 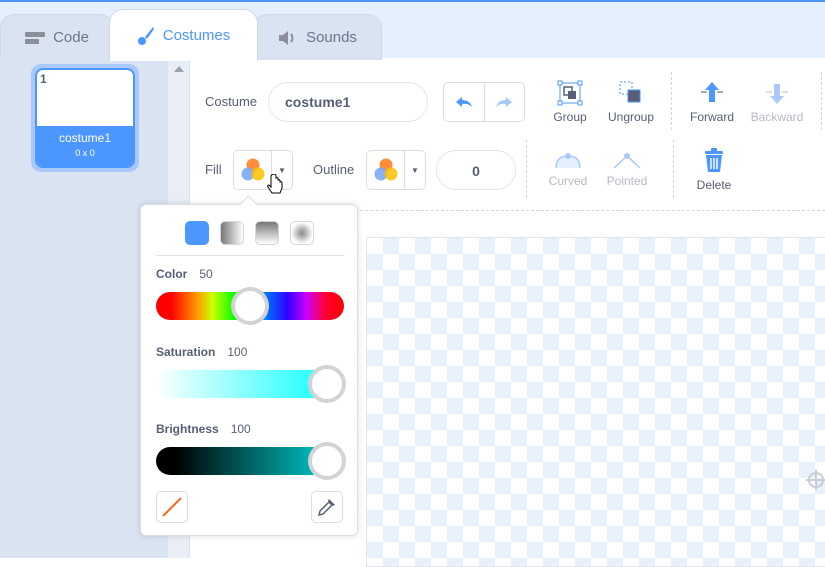 I want to click on tab-label: Sounds, so click(x=331, y=37).